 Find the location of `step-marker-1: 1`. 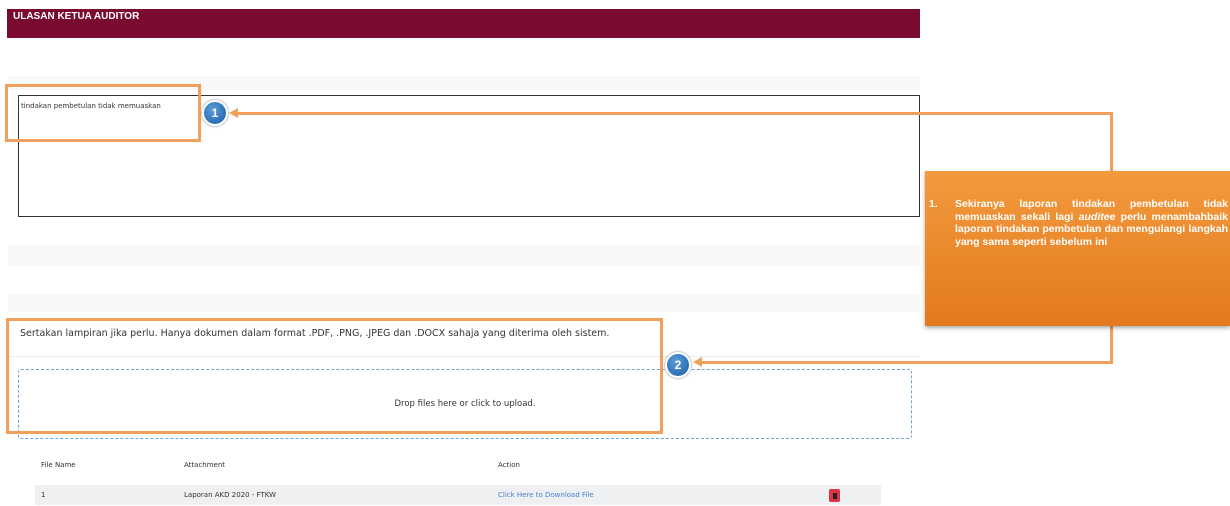

step-marker-1: 1 is located at coordinates (215, 113).